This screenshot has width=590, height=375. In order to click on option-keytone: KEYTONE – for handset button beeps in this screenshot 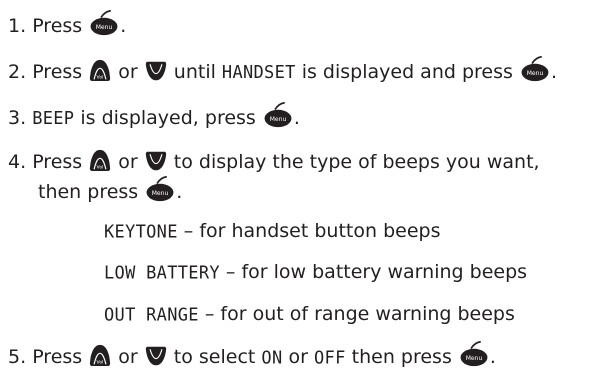, I will do `click(272, 231)`.